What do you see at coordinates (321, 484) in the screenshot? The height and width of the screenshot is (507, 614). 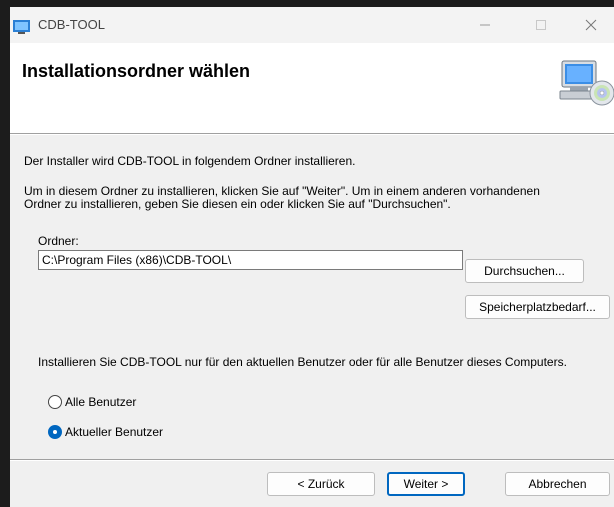 I see `back-button: < Zurück` at bounding box center [321, 484].